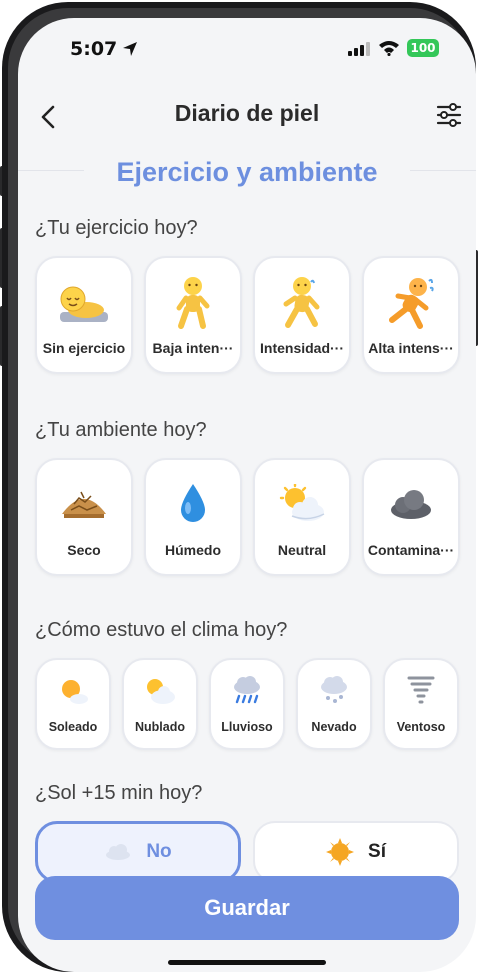 This screenshot has width=478, height=974. I want to click on section-title: Ejercicio y ambiente, so click(247, 172).